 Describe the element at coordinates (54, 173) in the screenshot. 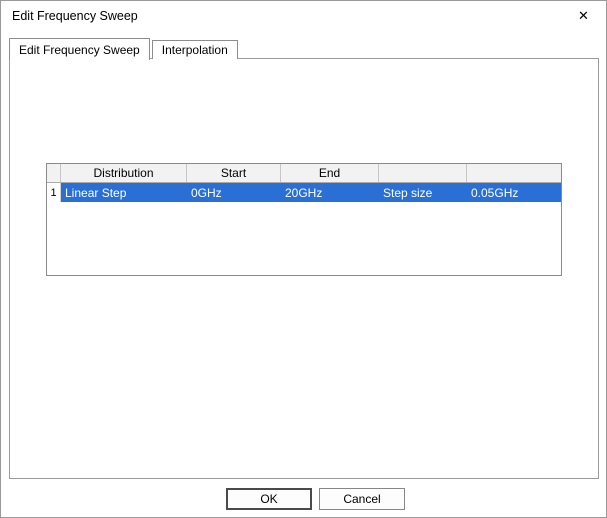

I see `header-rownum` at that location.